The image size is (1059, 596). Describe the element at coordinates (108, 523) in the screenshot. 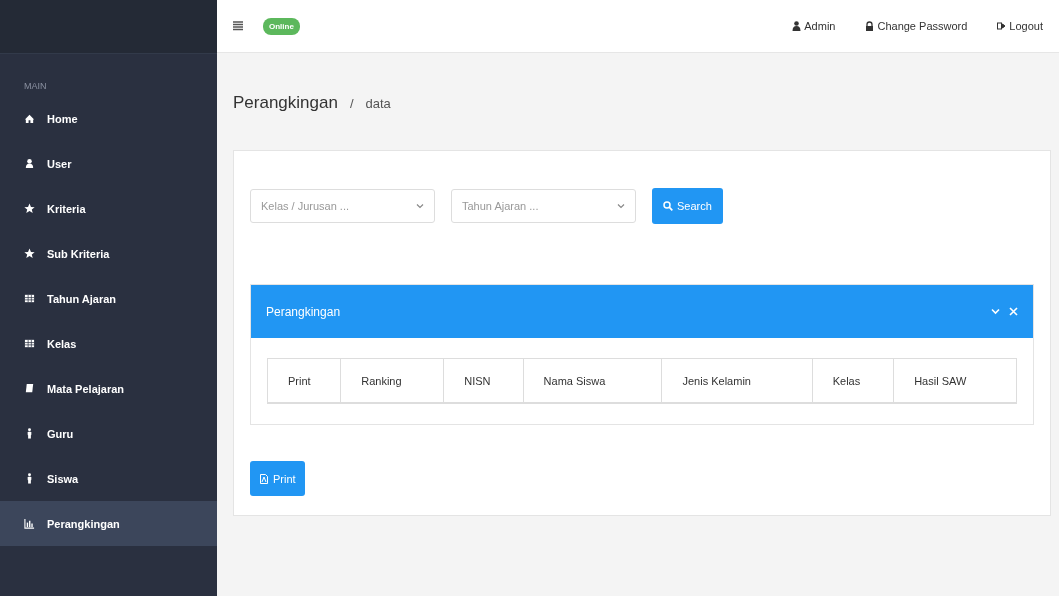

I see `sidebar-item: Perangkingan` at that location.